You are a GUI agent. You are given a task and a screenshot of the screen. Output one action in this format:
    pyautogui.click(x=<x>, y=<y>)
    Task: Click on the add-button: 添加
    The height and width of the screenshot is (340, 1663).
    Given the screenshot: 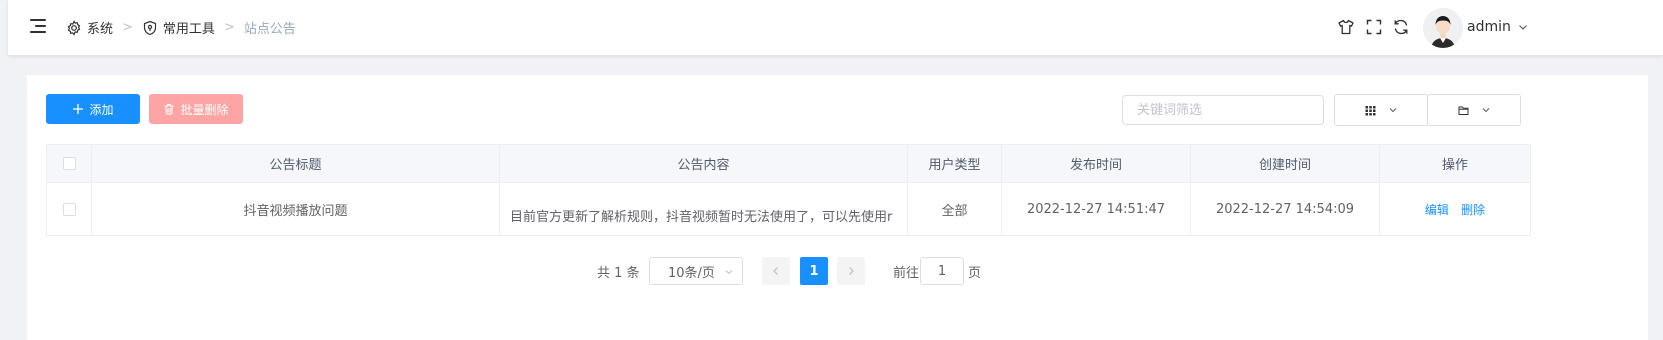 What is the action you would take?
    pyautogui.click(x=93, y=109)
    